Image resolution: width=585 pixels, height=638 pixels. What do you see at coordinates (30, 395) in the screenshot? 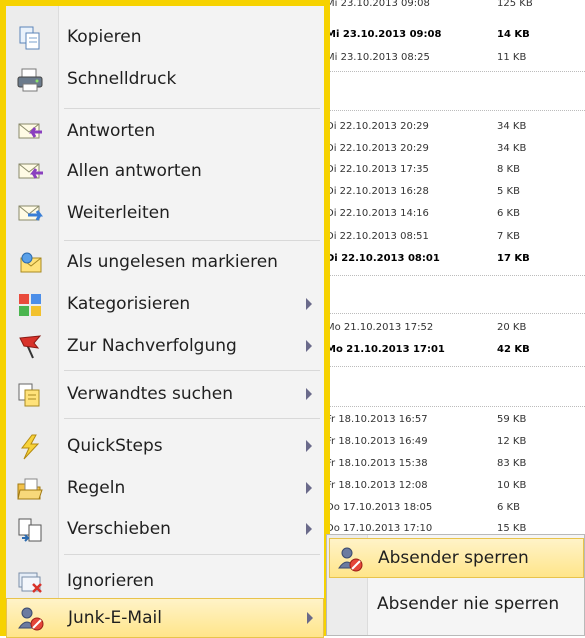
I see `find-related-icon` at bounding box center [30, 395].